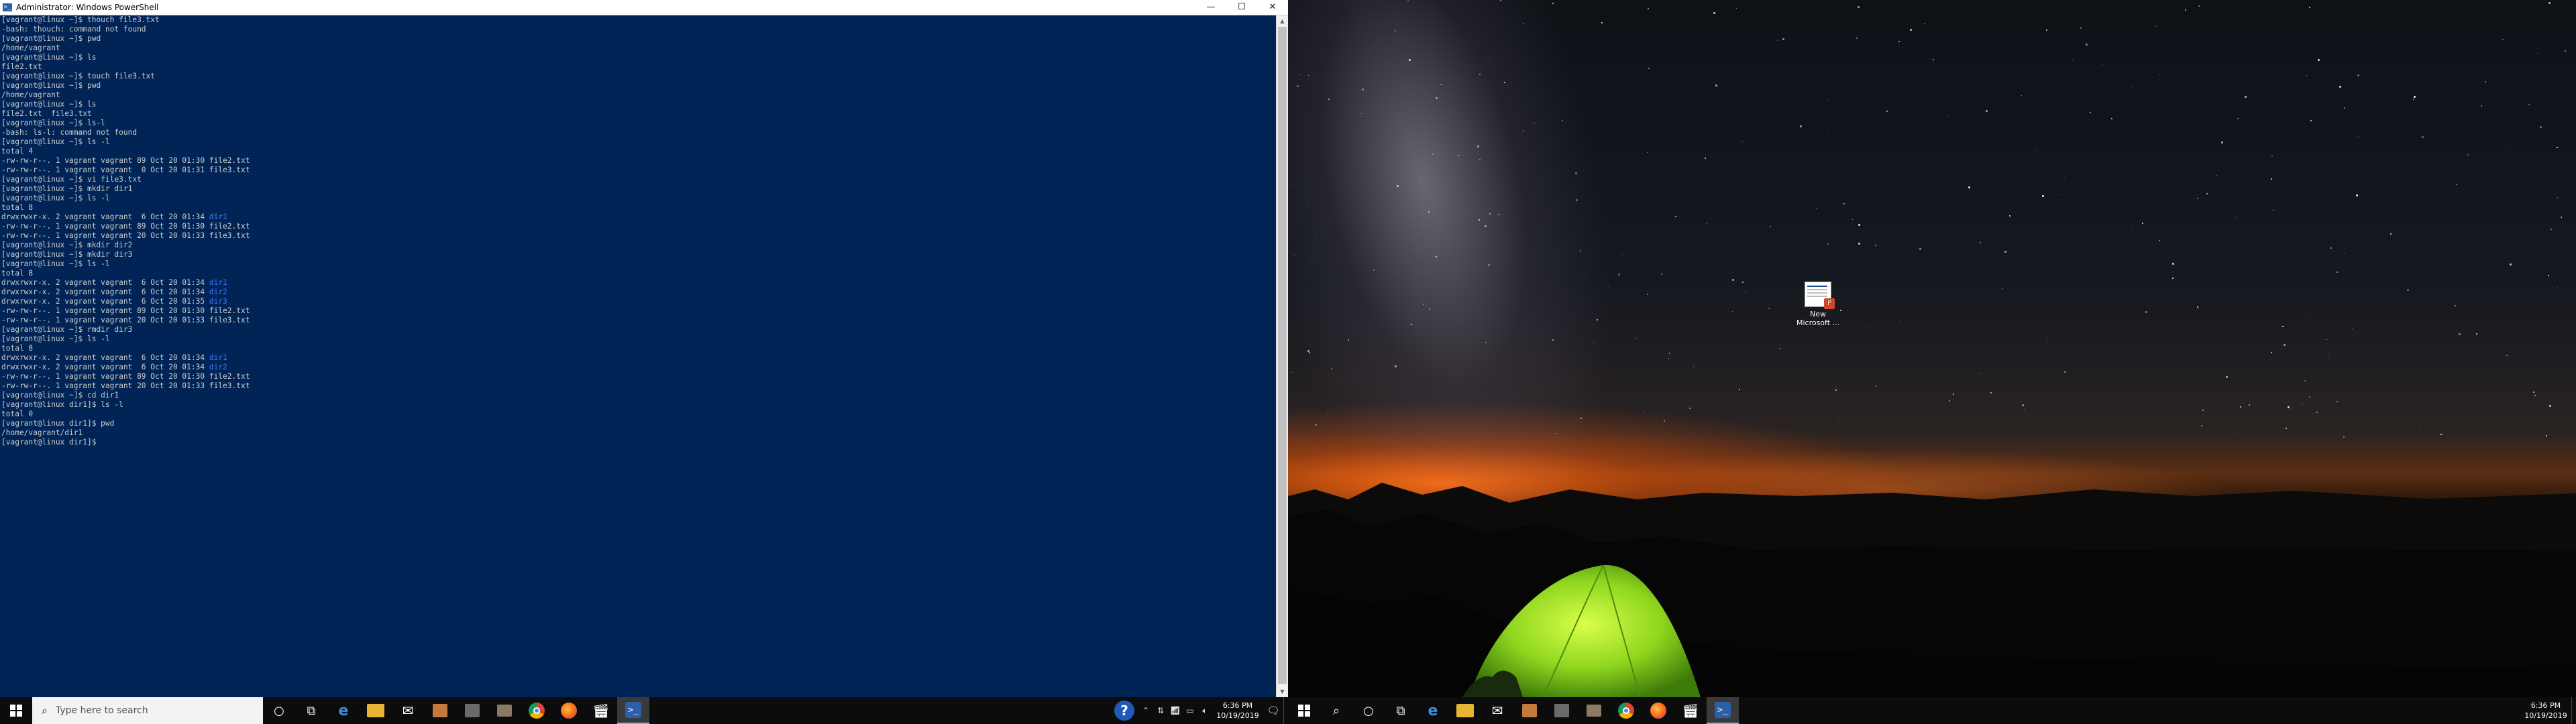  I want to click on taskbar-search-box: ⌕ Type here to search, so click(147, 710).